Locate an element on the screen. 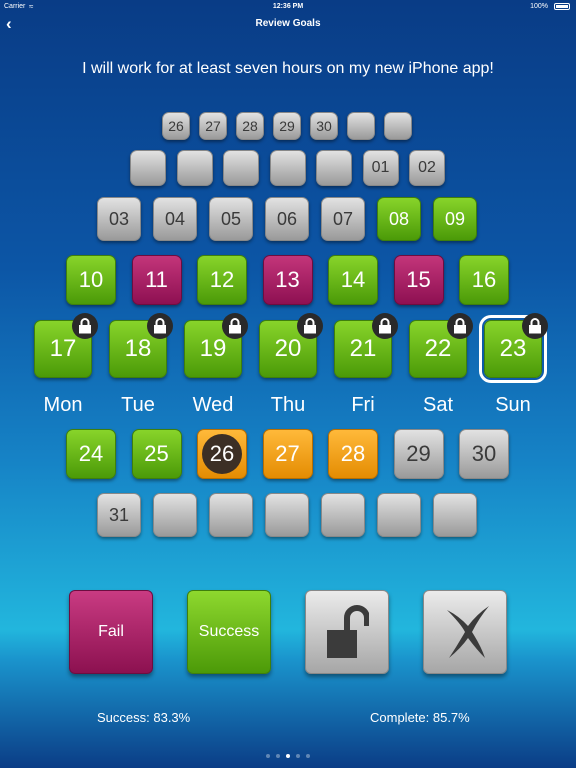 The width and height of the screenshot is (576, 768). day-number: 20 is located at coordinates (288, 348).